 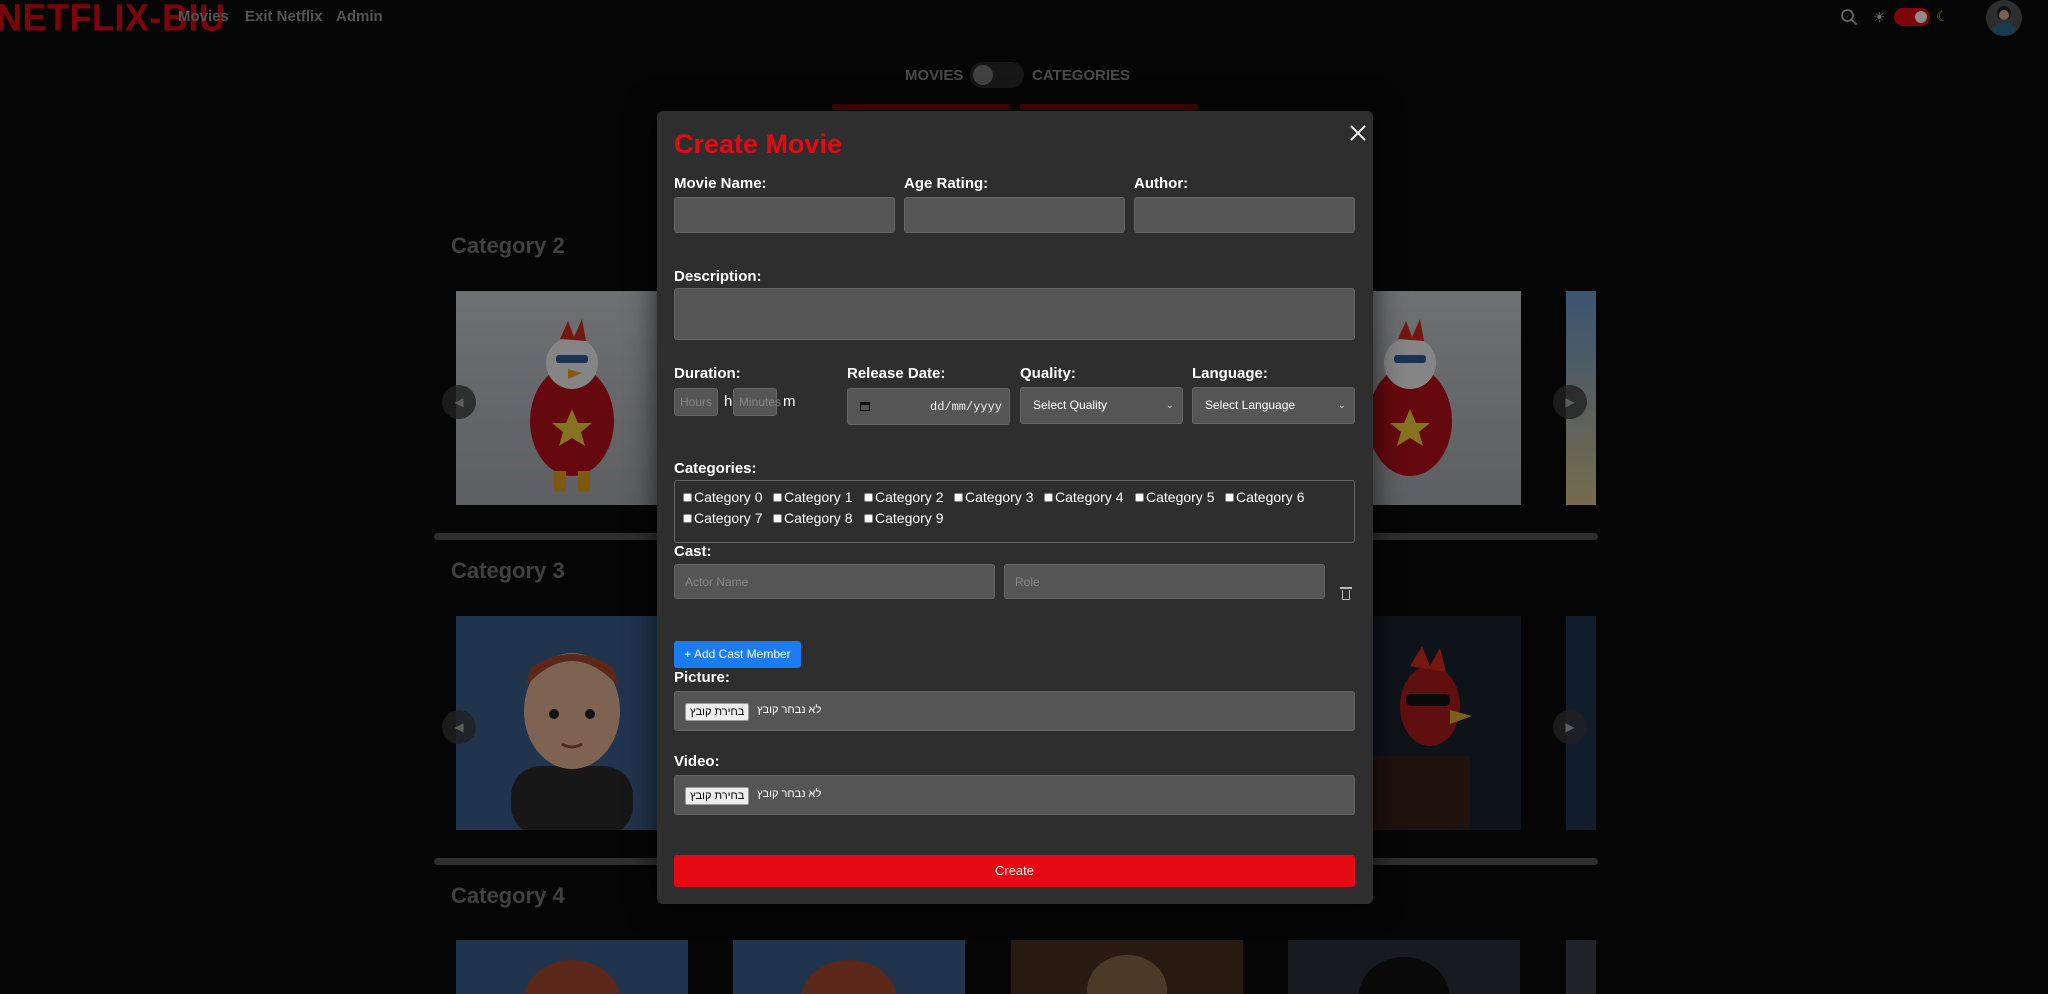 I want to click on hours-unit: h, so click(x=728, y=401).